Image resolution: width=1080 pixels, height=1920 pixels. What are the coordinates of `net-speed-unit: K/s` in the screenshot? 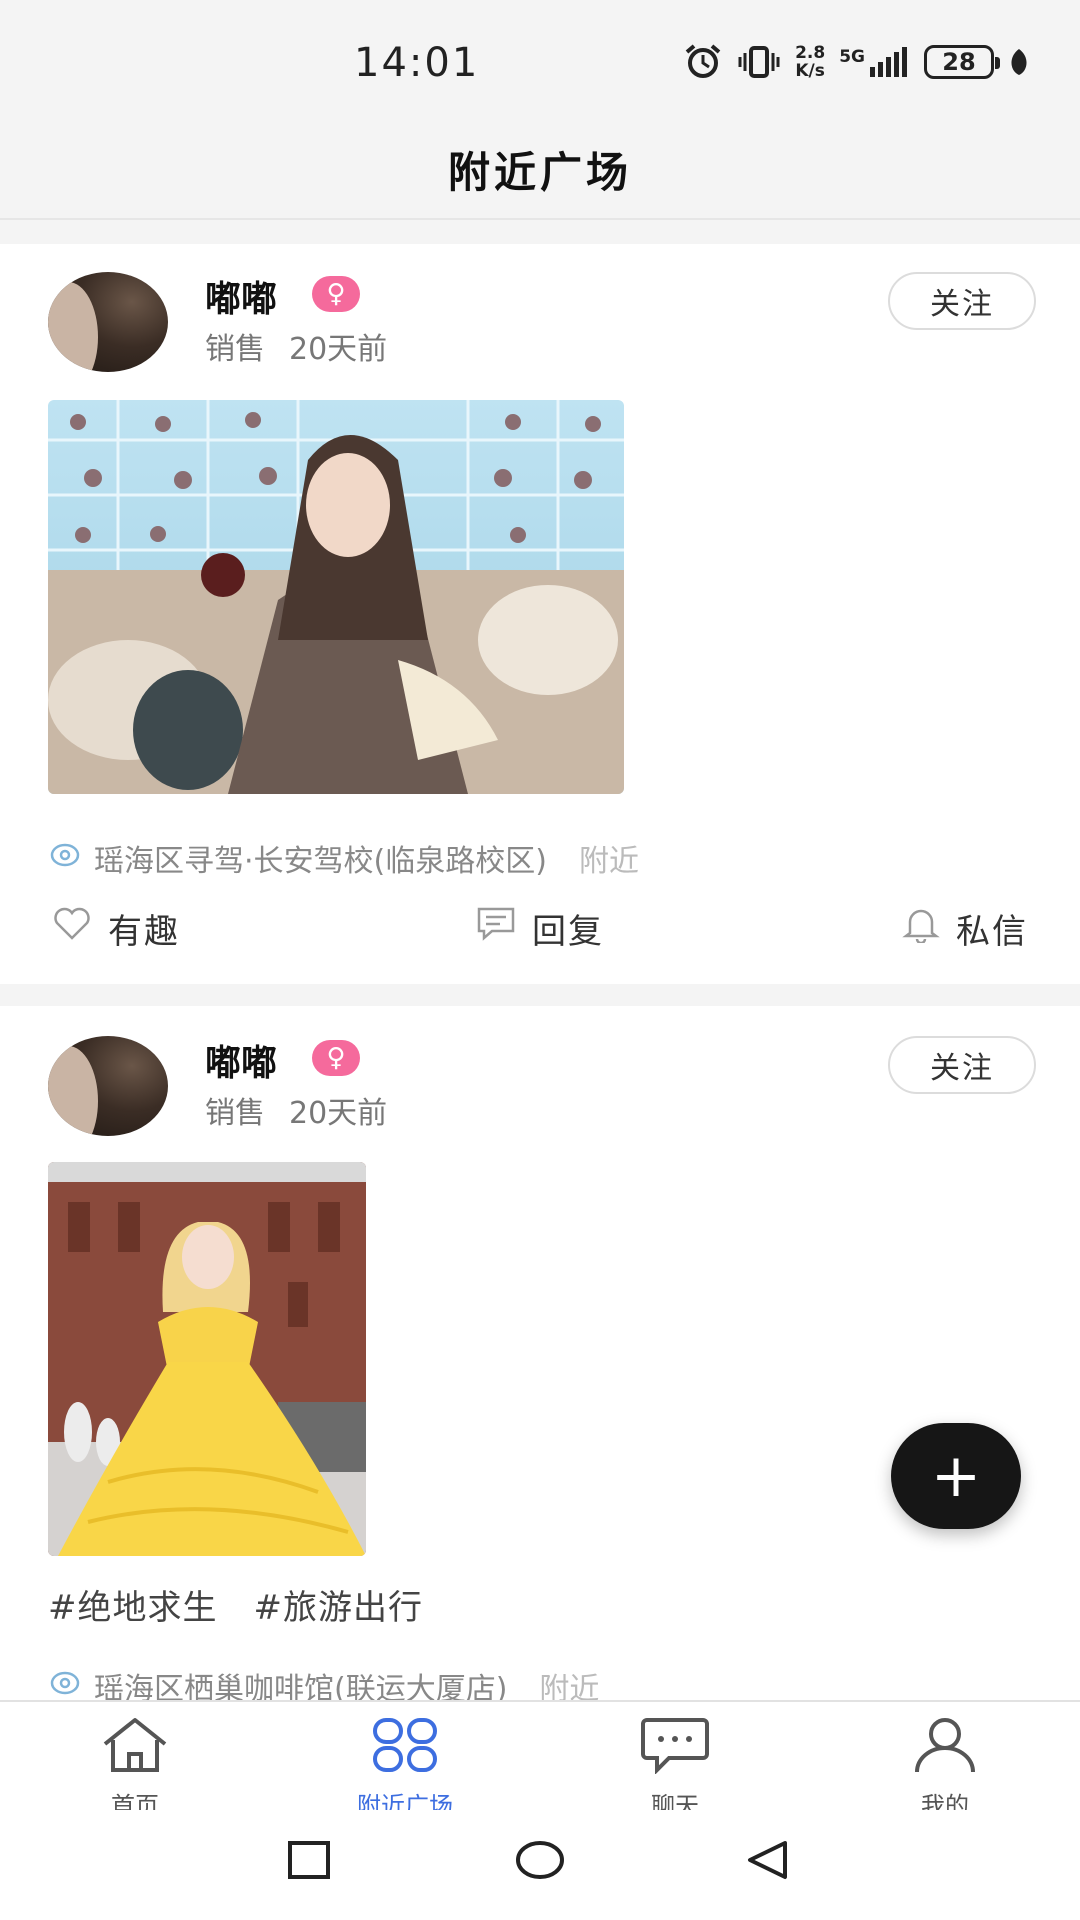 It's located at (810, 71).